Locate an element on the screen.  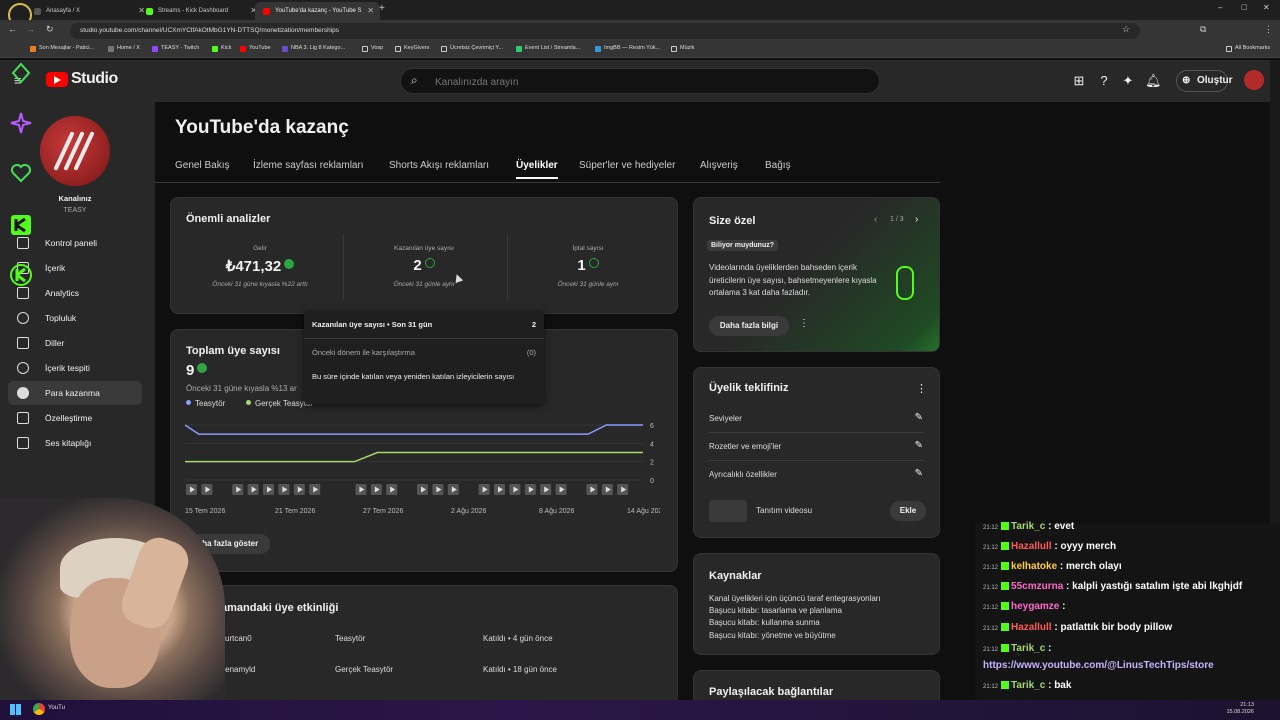
sidebar-item-label: Topluluk is located at coordinates (61, 318).